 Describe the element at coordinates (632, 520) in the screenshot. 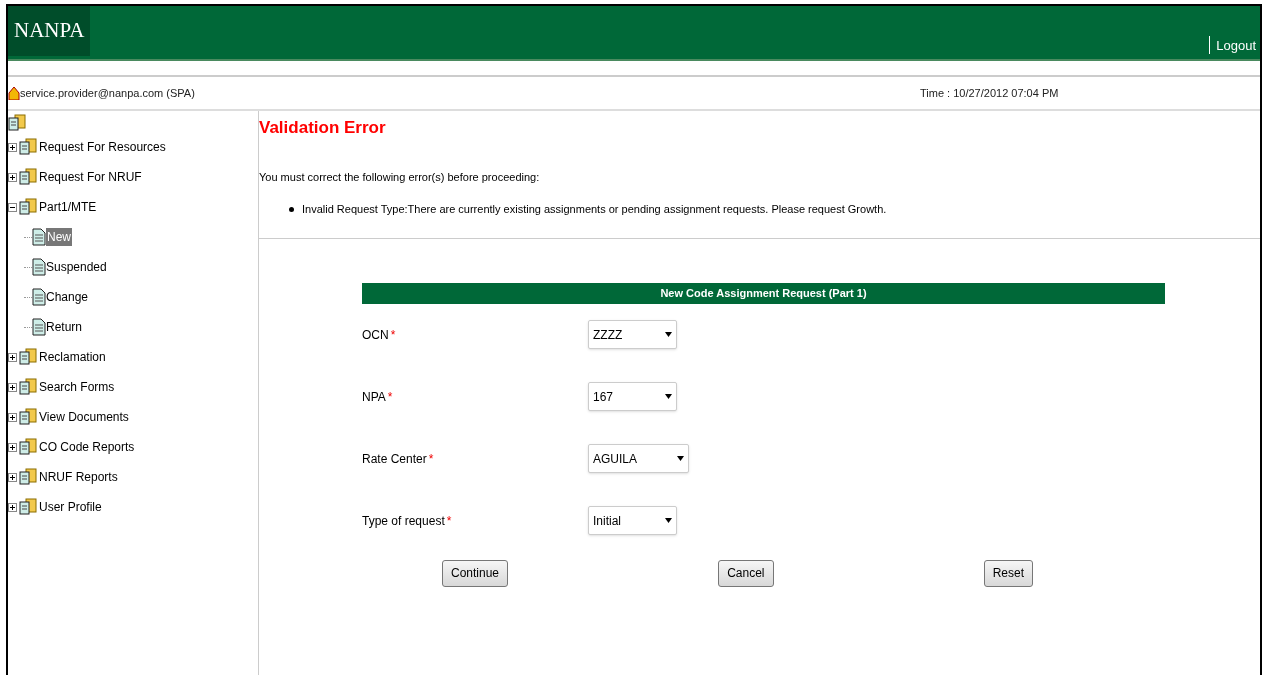

I see `select-dropdown: Initial` at that location.